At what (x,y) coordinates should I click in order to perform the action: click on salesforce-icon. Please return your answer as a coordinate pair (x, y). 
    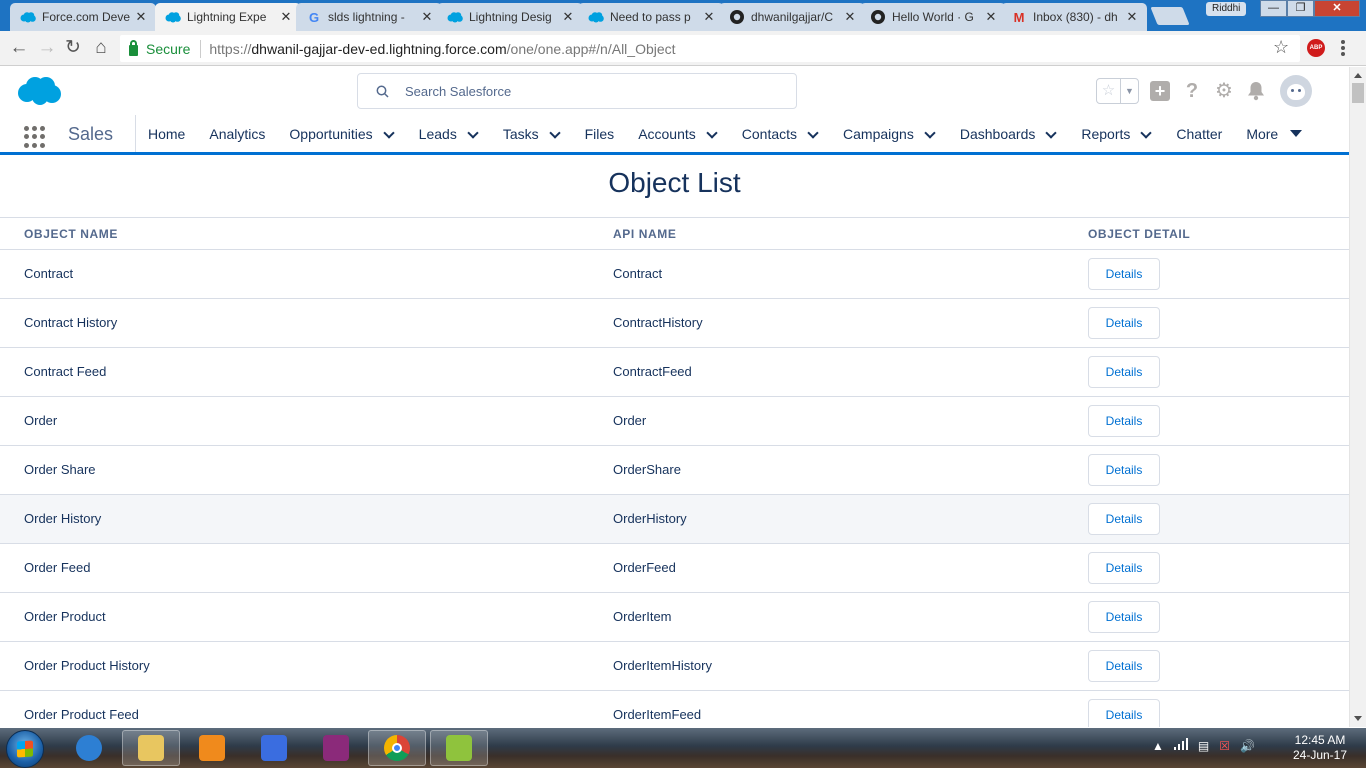
    Looking at the image, I should click on (596, 17).